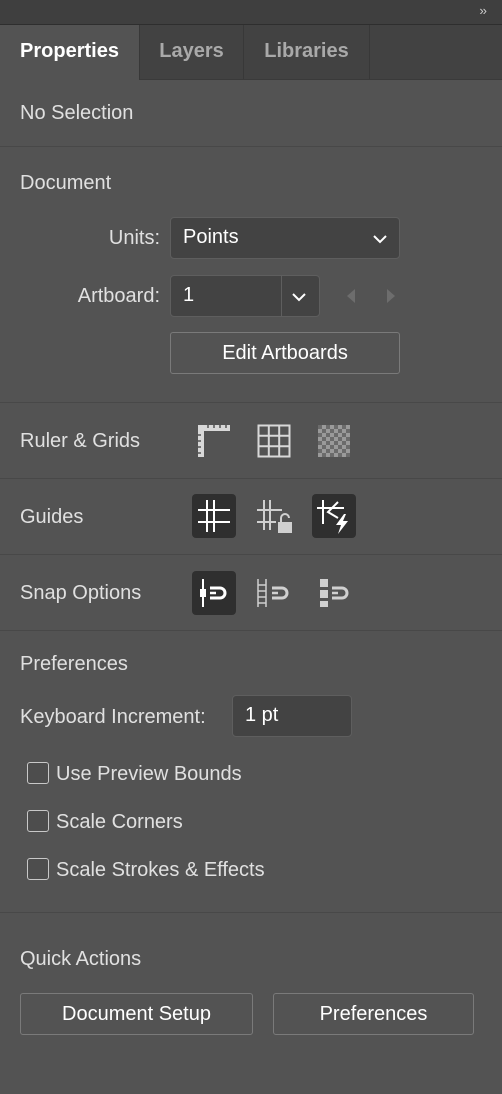  What do you see at coordinates (483, 10) in the screenshot?
I see `collapse-panel-icon: ››` at bounding box center [483, 10].